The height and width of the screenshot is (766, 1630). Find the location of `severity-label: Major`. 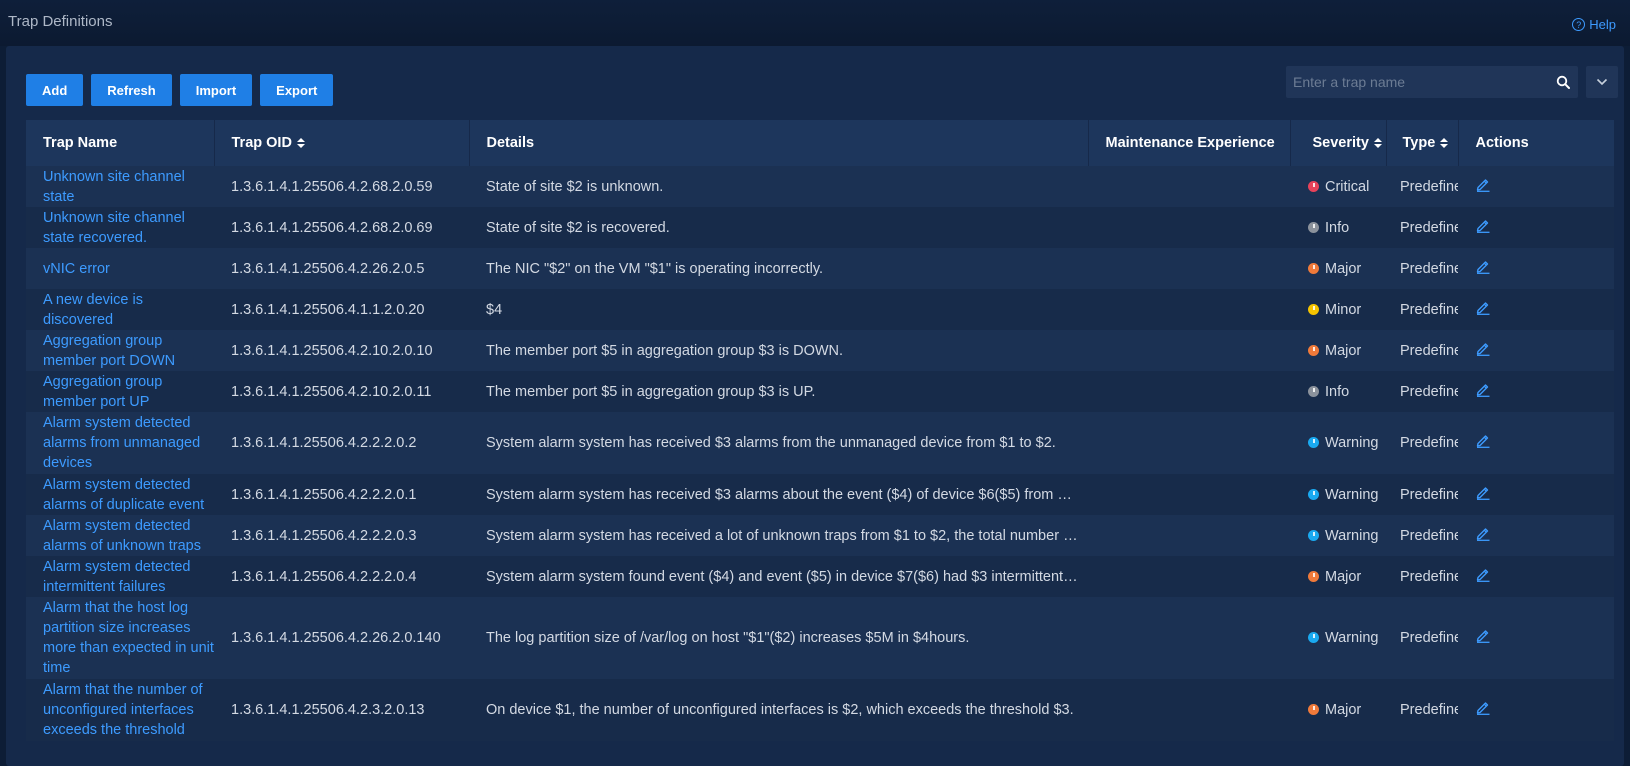

severity-label: Major is located at coordinates (1343, 576).